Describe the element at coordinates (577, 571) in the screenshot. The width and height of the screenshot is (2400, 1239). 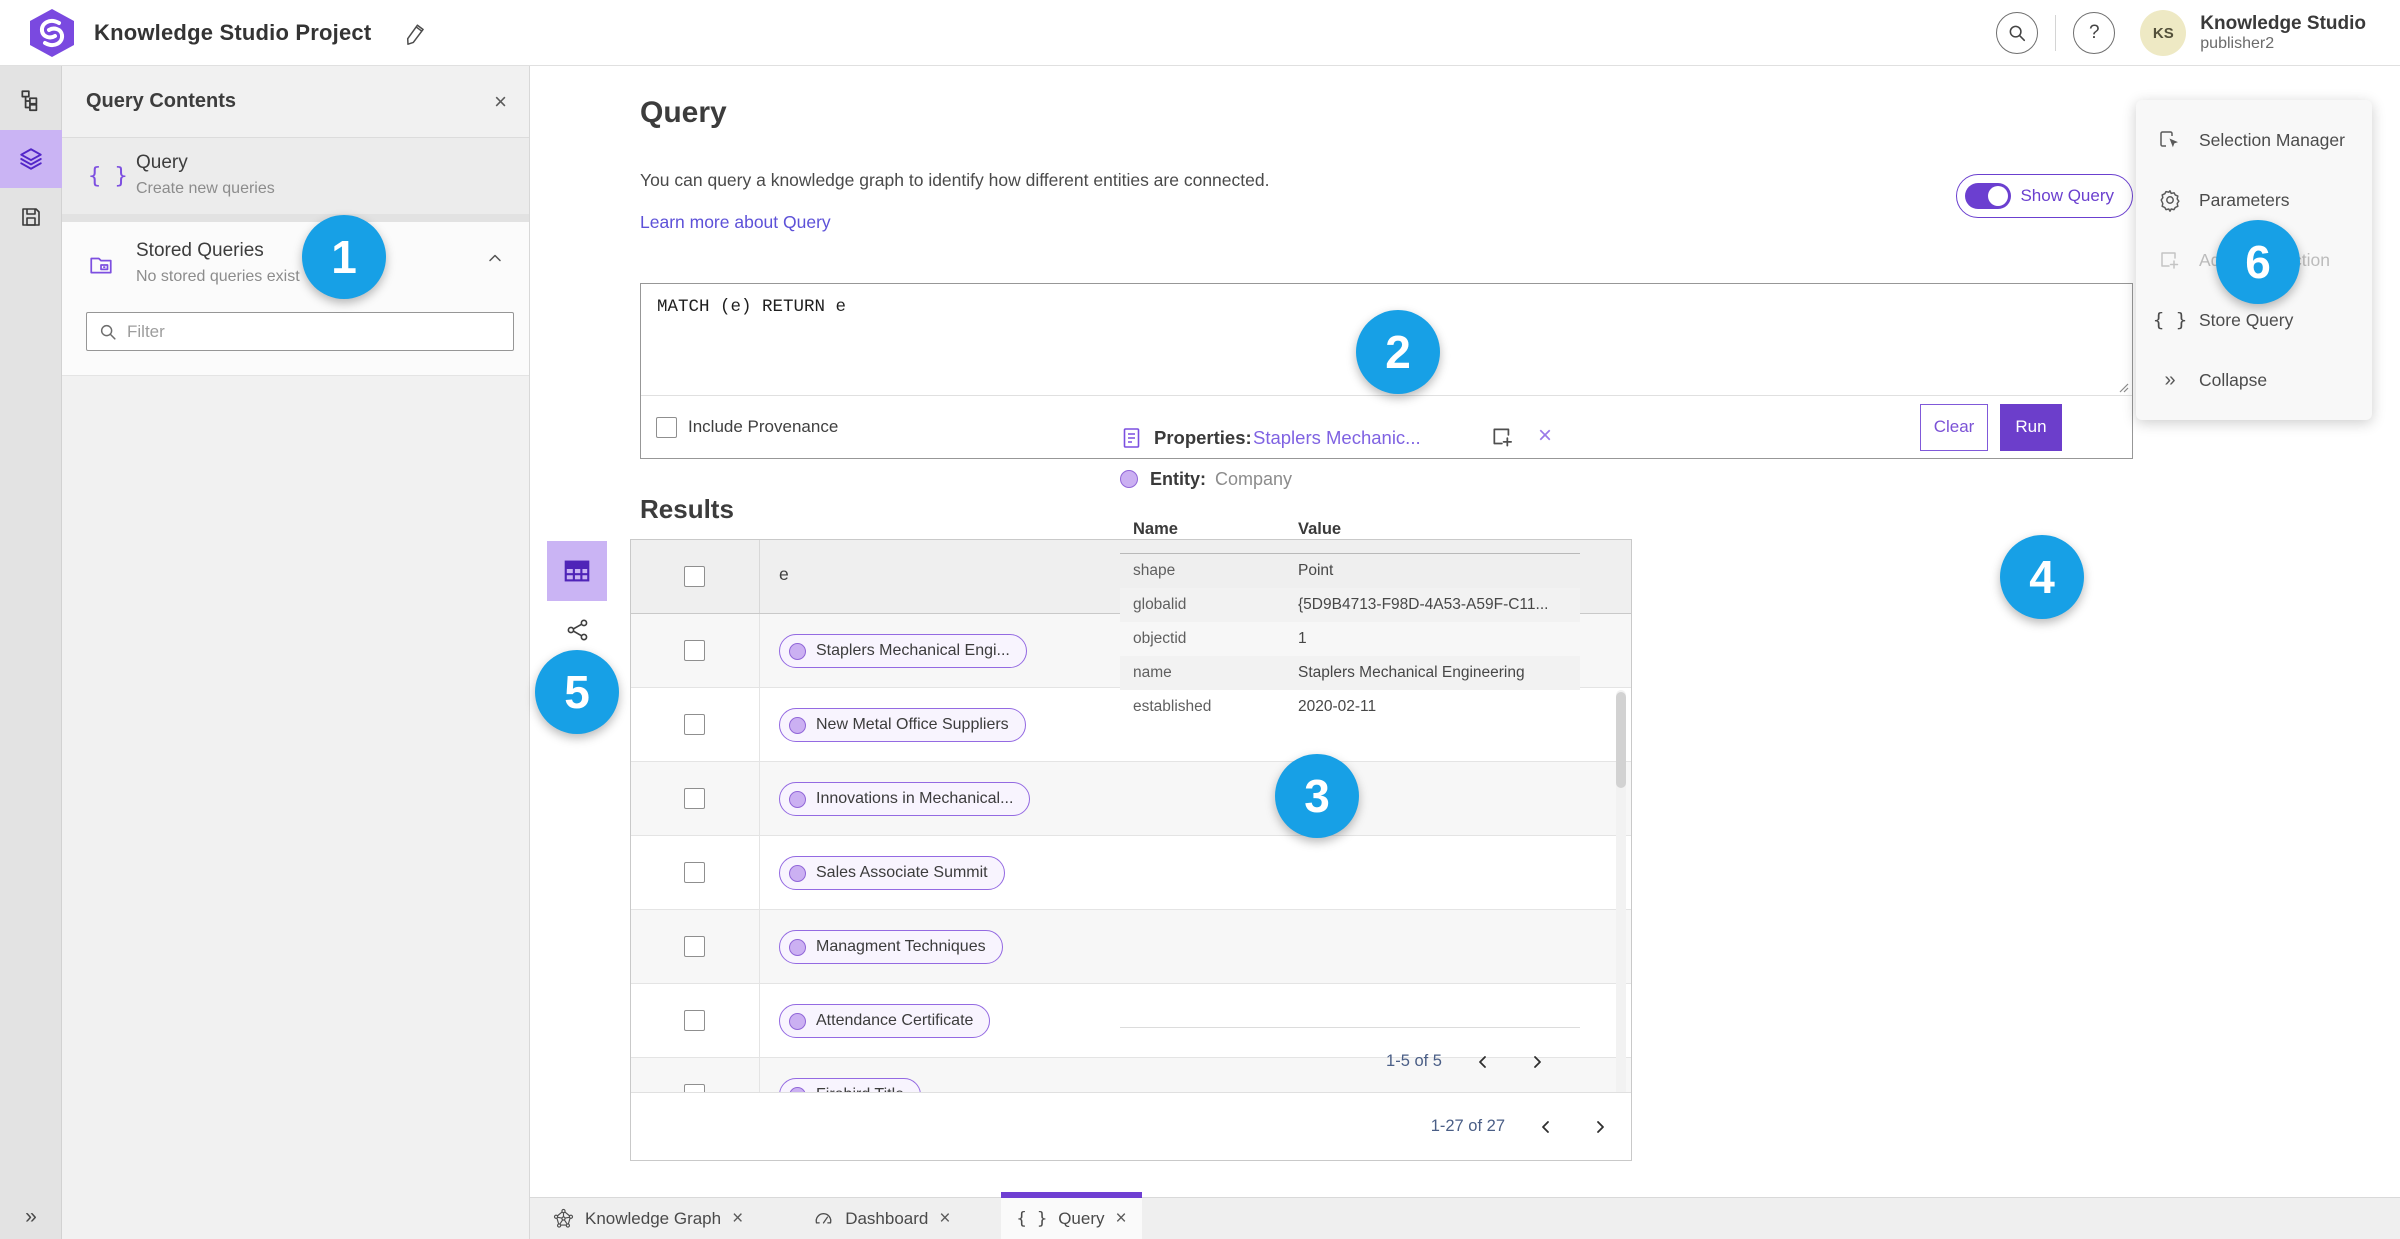
I see `table-view-button-active` at that location.